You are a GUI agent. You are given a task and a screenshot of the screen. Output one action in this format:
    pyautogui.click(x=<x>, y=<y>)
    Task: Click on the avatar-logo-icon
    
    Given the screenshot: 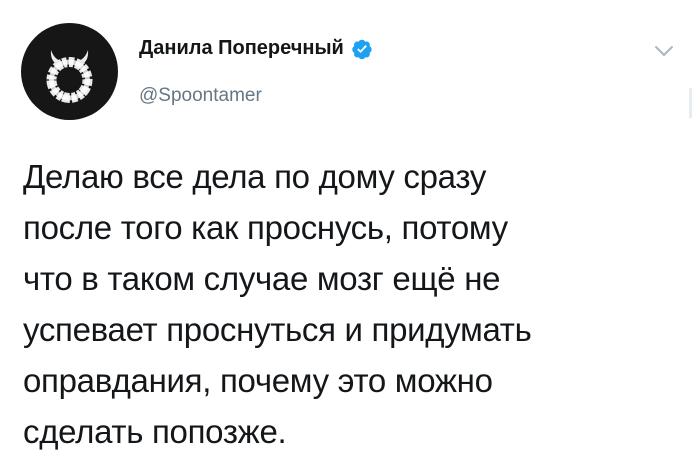 What is the action you would take?
    pyautogui.click(x=69, y=76)
    